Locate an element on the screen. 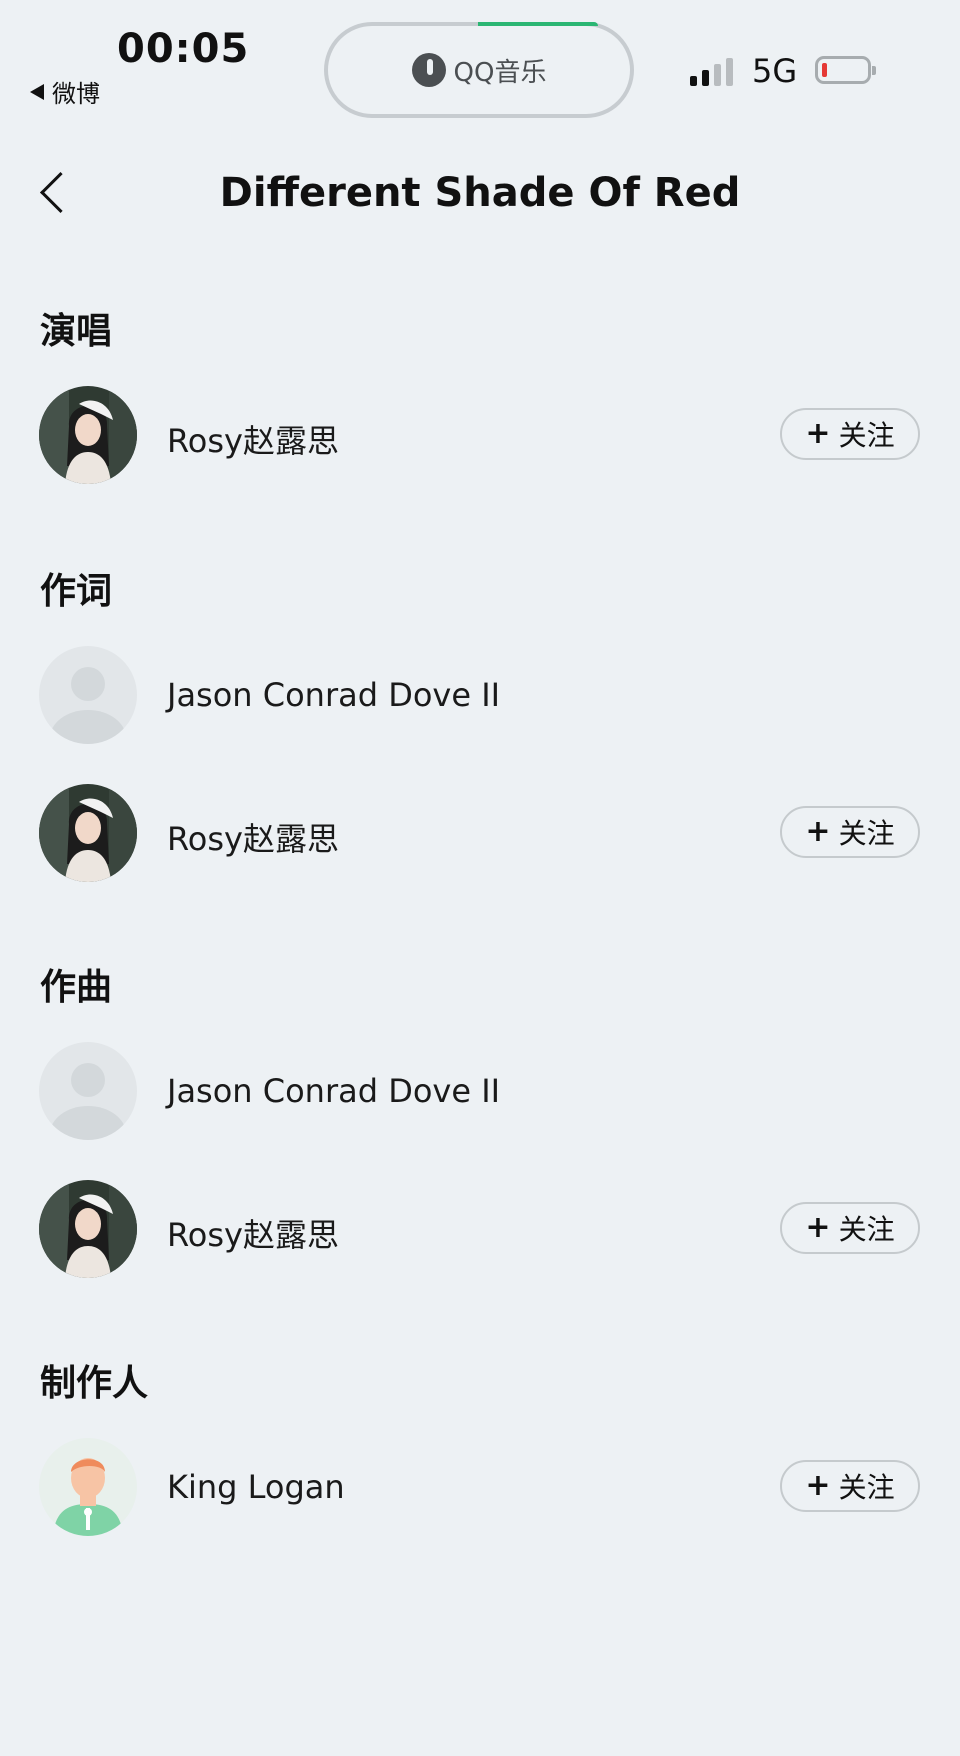 Image resolution: width=960 pixels, height=1756 pixels. battery-icon is located at coordinates (845, 70).